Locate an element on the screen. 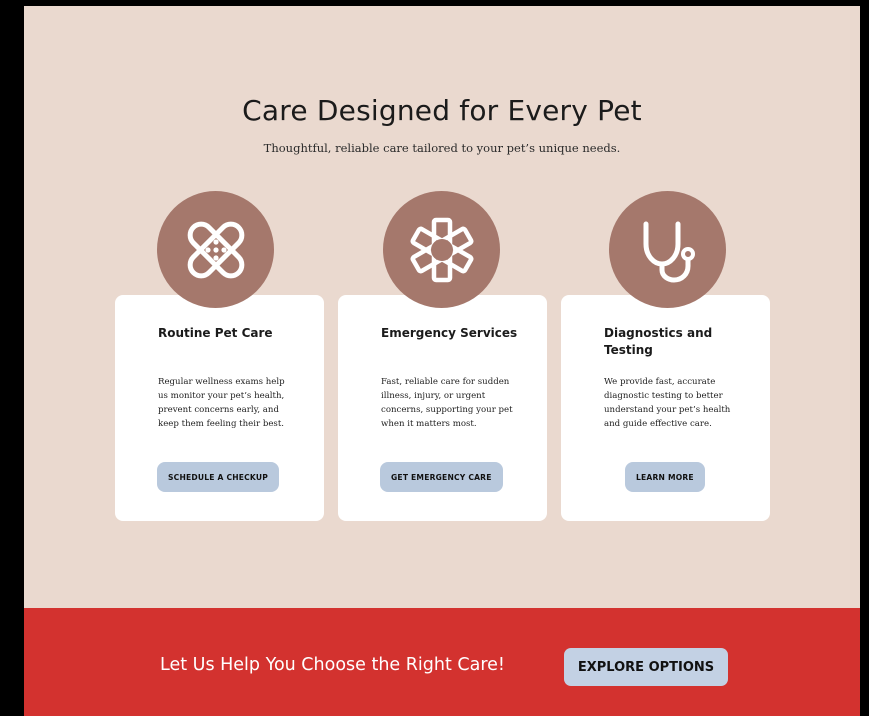 The width and height of the screenshot is (869, 716). schedule-checkup-button: SCHEDULE A CHECKUP is located at coordinates (218, 477).